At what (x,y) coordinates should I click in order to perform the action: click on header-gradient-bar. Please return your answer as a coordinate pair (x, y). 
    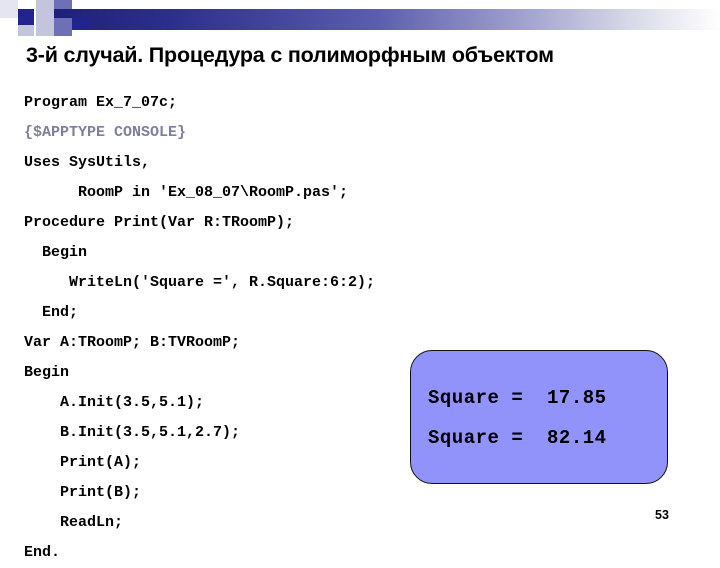
    Looking at the image, I should click on (387, 19).